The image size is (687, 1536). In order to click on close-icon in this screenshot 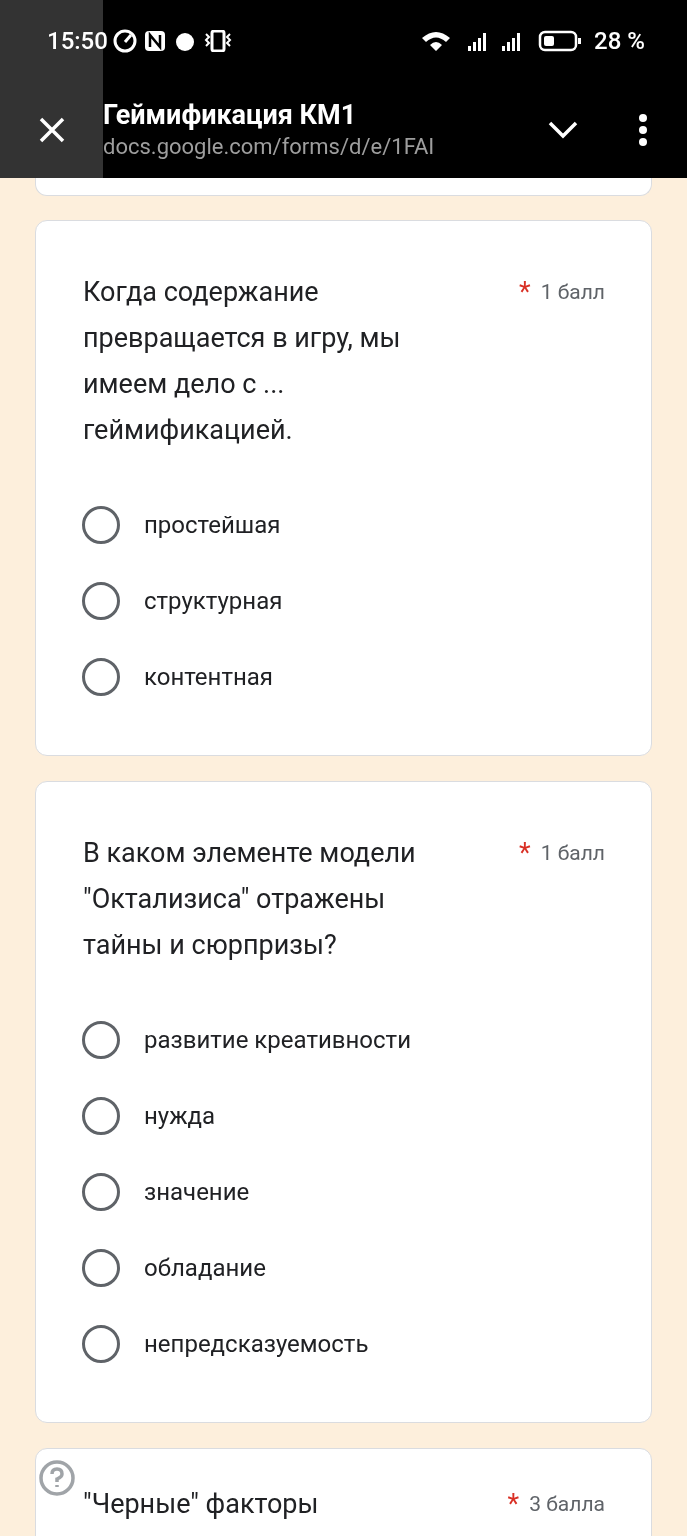, I will do `click(51, 130)`.